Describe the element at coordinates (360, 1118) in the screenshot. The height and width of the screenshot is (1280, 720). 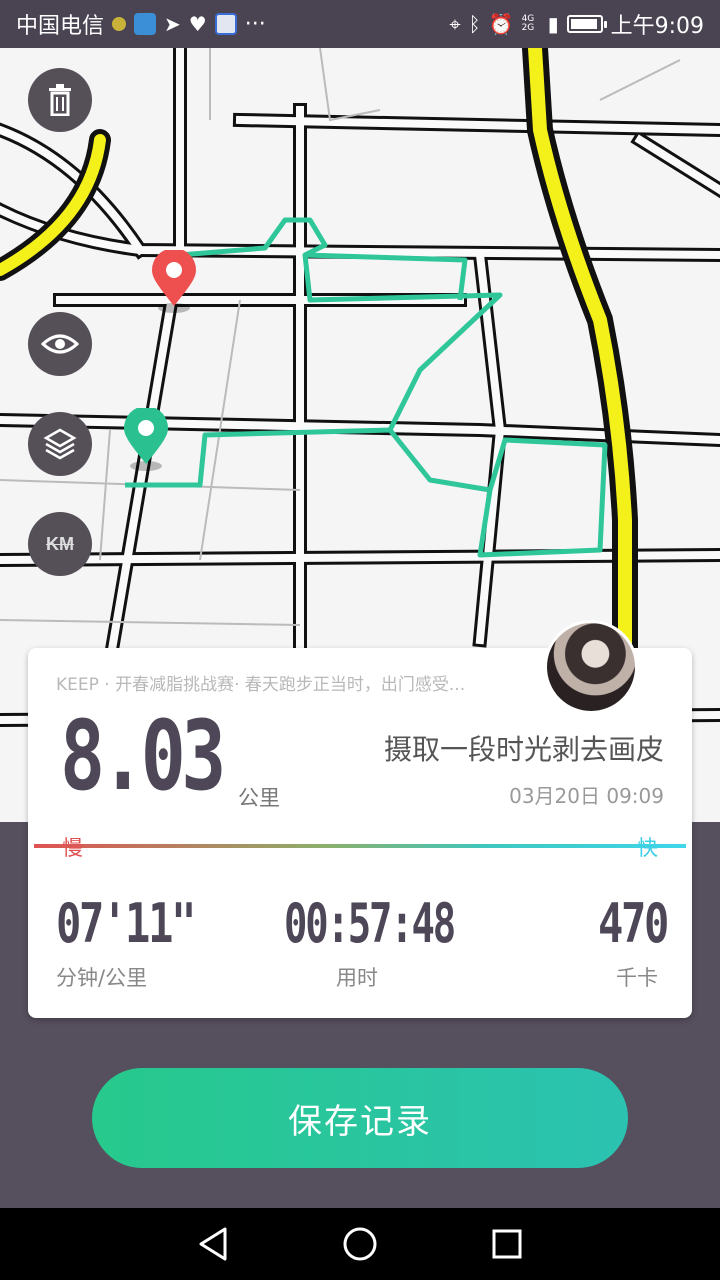
I see `save-record-button: 保存记录` at that location.